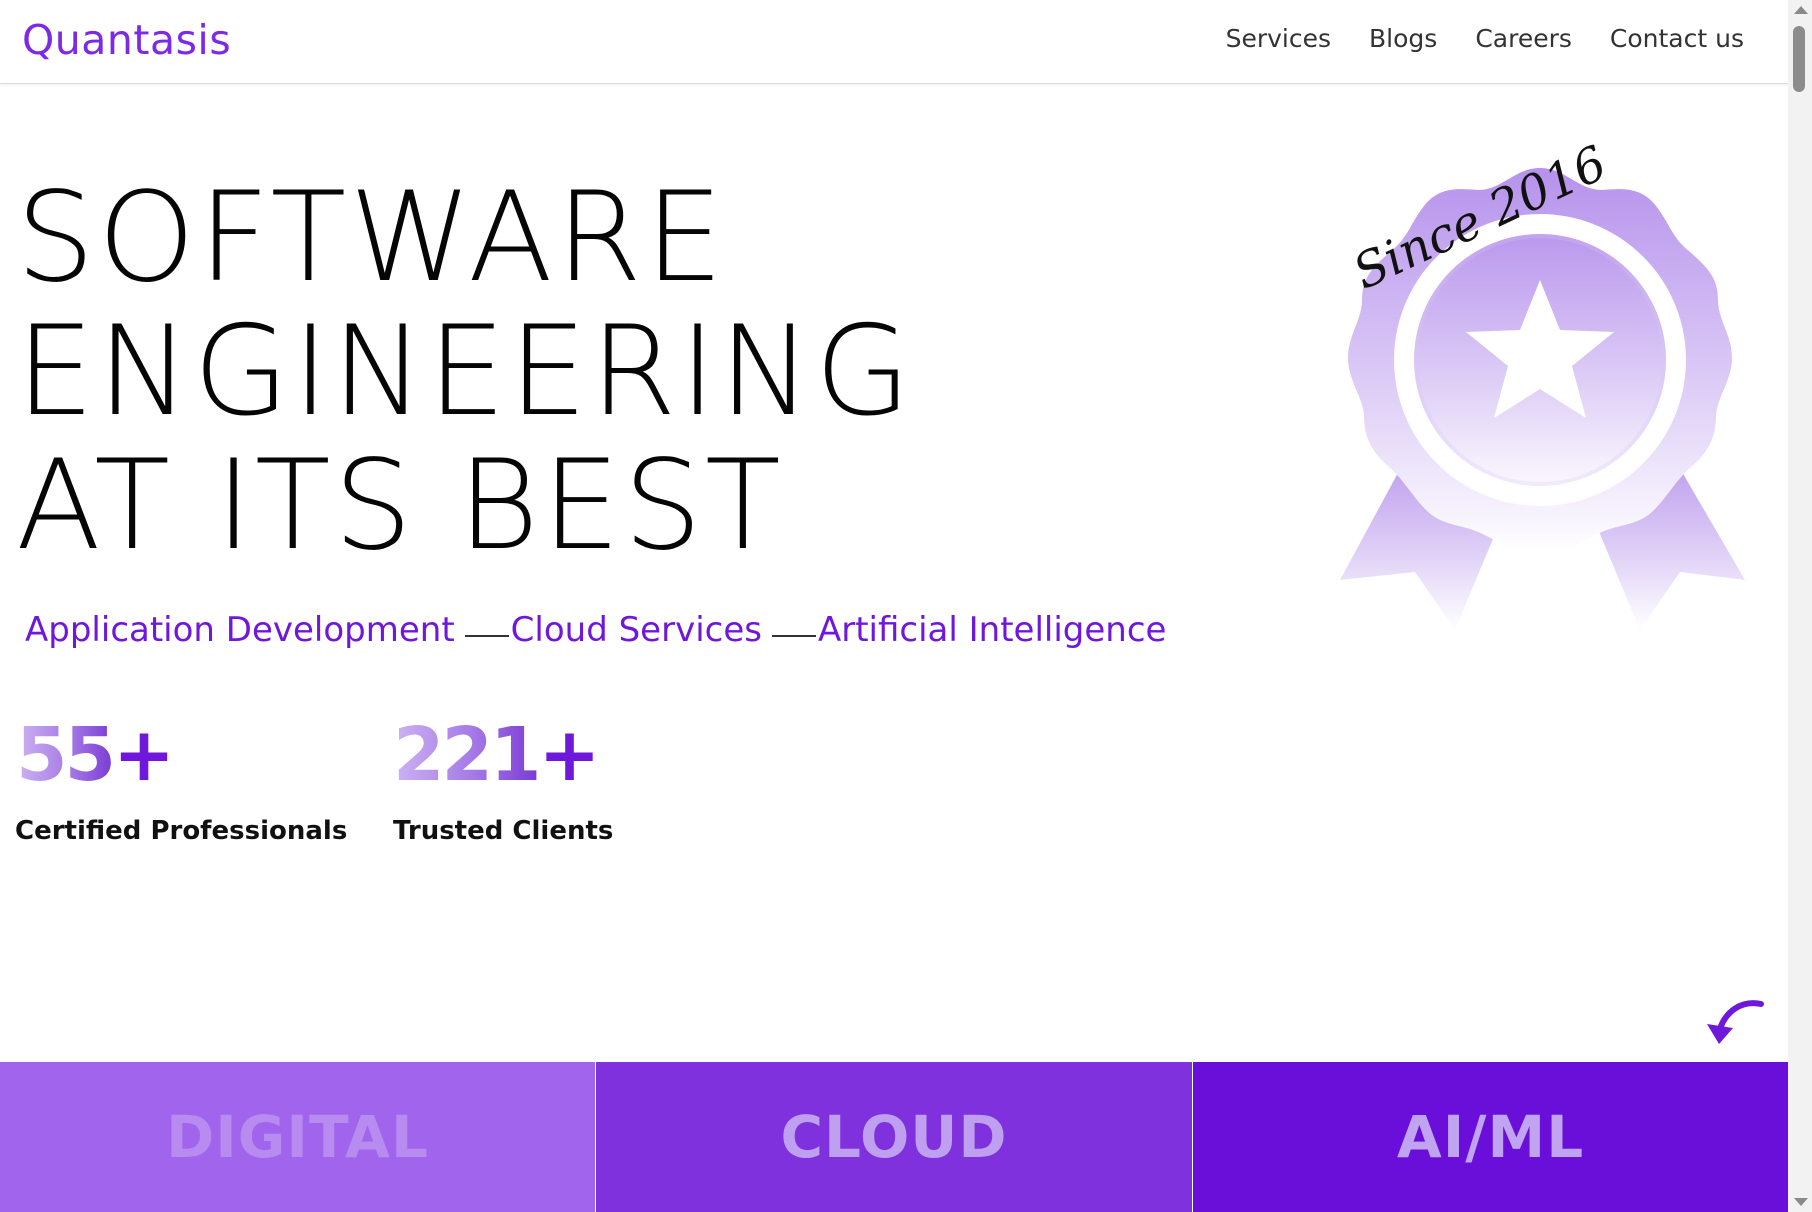 The image size is (1812, 1212). Describe the element at coordinates (297, 1137) in the screenshot. I see `tile-digital: DIGITAL` at that location.